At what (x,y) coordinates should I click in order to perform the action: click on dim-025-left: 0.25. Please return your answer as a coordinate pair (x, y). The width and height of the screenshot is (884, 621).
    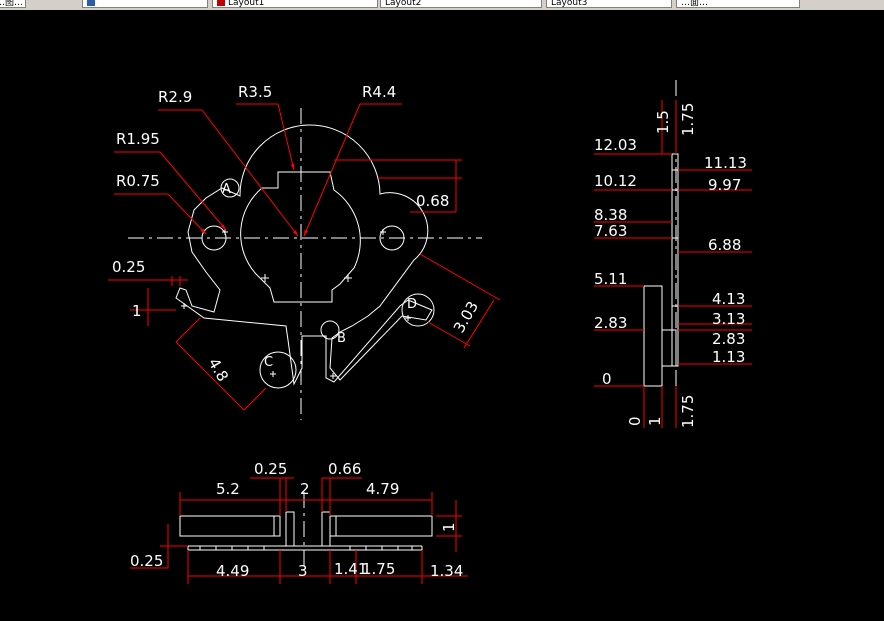
    Looking at the image, I should click on (146, 561).